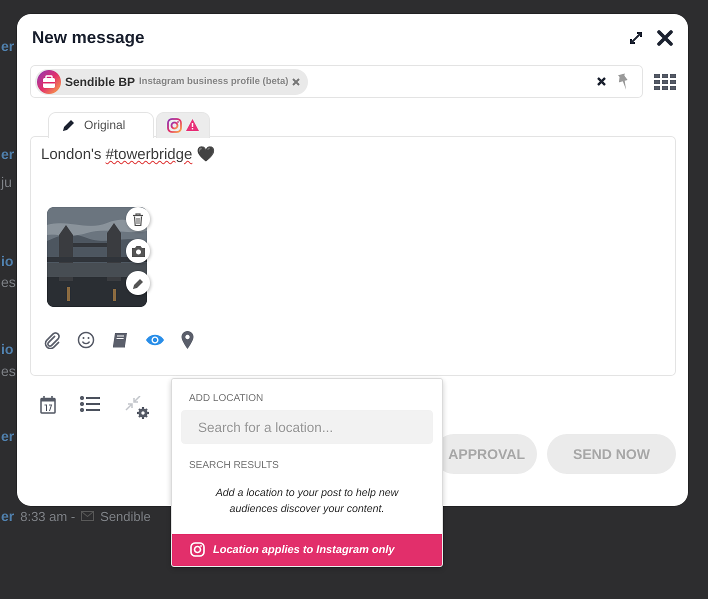 The image size is (708, 599). What do you see at coordinates (137, 408) in the screenshot?
I see `shrink-settings-icon` at bounding box center [137, 408].